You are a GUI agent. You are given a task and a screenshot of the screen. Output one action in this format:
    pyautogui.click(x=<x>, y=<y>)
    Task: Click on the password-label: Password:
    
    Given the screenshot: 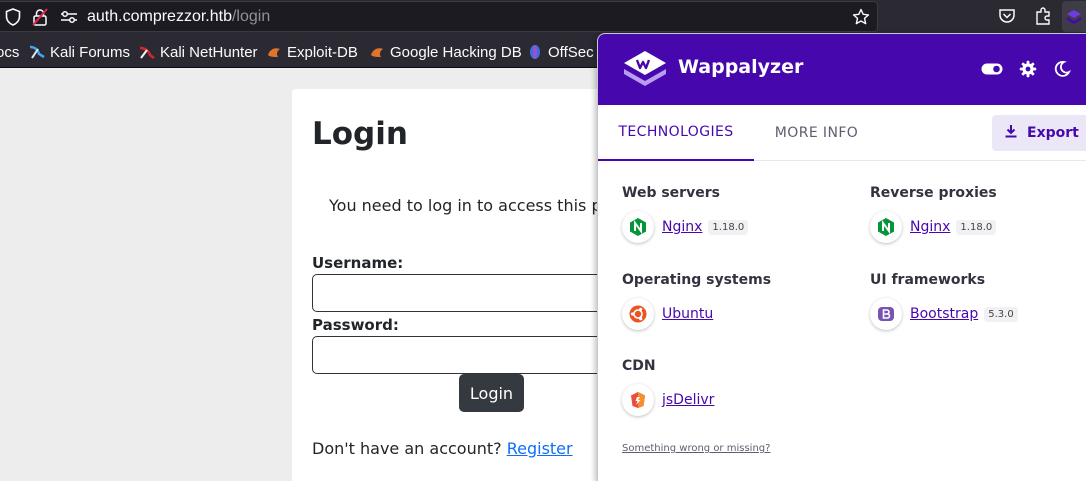 What is the action you would take?
    pyautogui.click(x=355, y=325)
    